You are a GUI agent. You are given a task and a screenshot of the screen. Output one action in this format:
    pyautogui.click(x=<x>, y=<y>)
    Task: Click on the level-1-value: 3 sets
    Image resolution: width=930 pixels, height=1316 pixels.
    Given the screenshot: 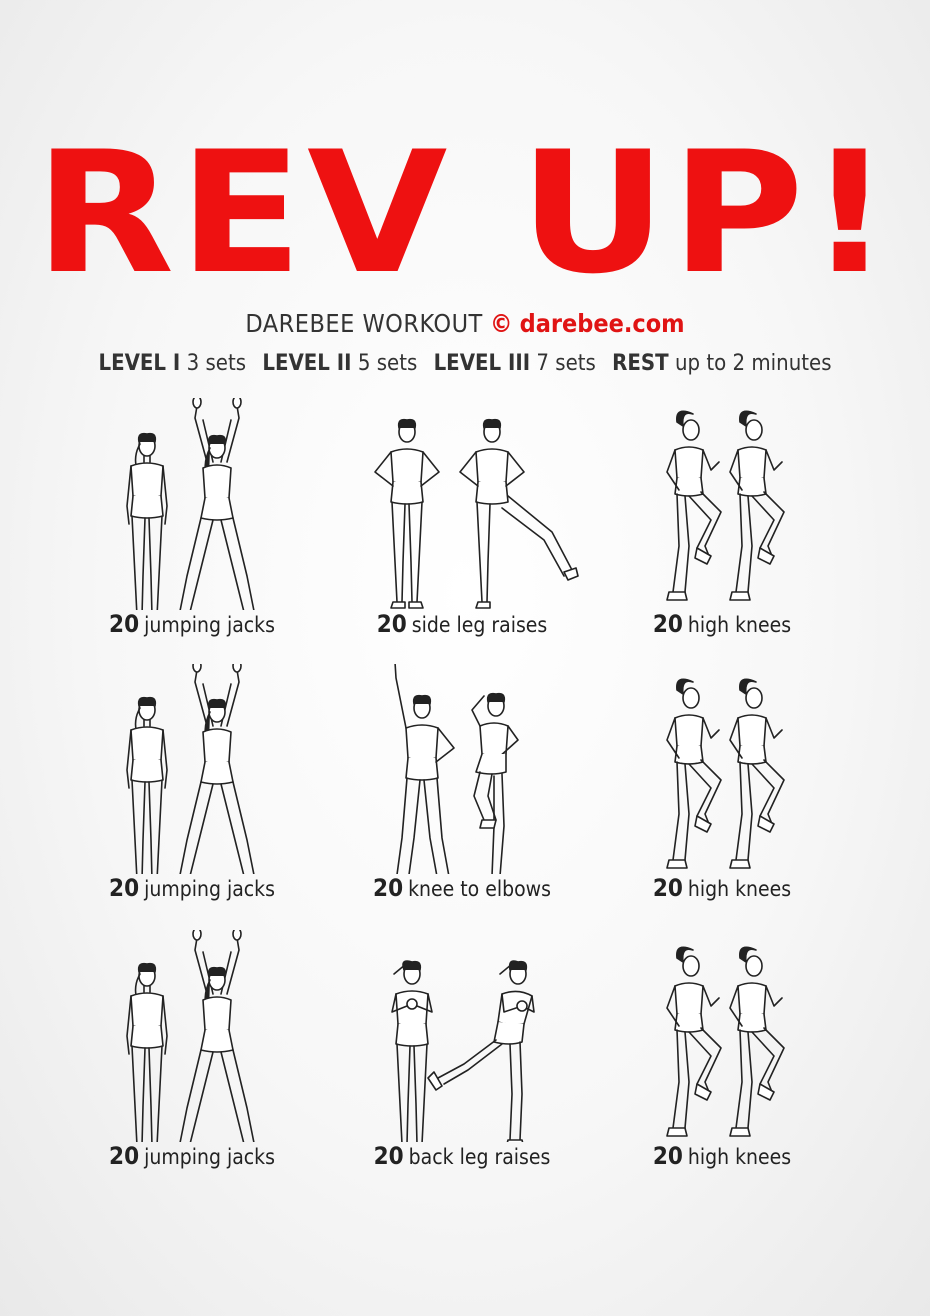 What is the action you would take?
    pyautogui.click(x=216, y=363)
    